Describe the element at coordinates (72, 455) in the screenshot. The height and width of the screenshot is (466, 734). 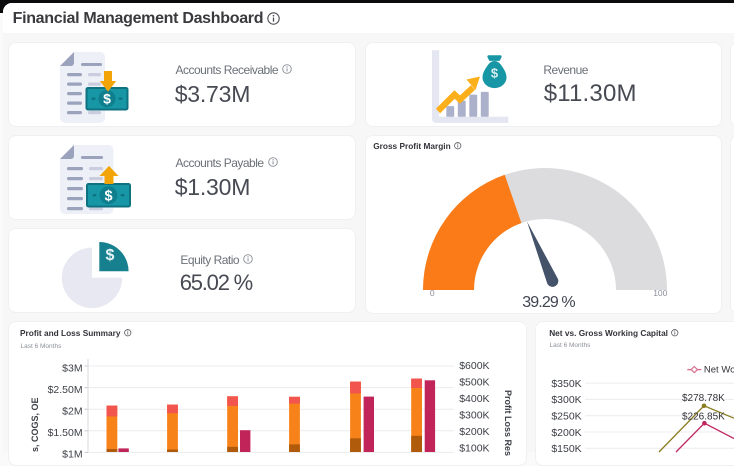
I see `svg-text: $1M` at that location.